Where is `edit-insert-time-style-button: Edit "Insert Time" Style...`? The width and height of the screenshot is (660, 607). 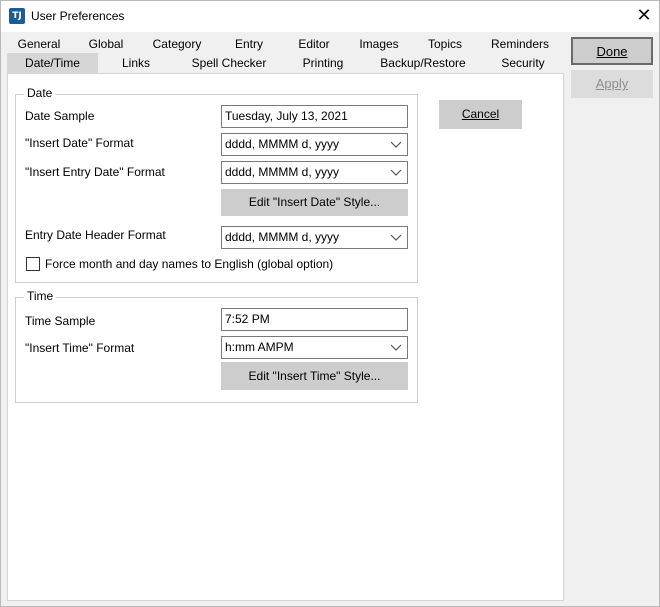
edit-insert-time-style-button: Edit "Insert Time" Style... is located at coordinates (314, 376).